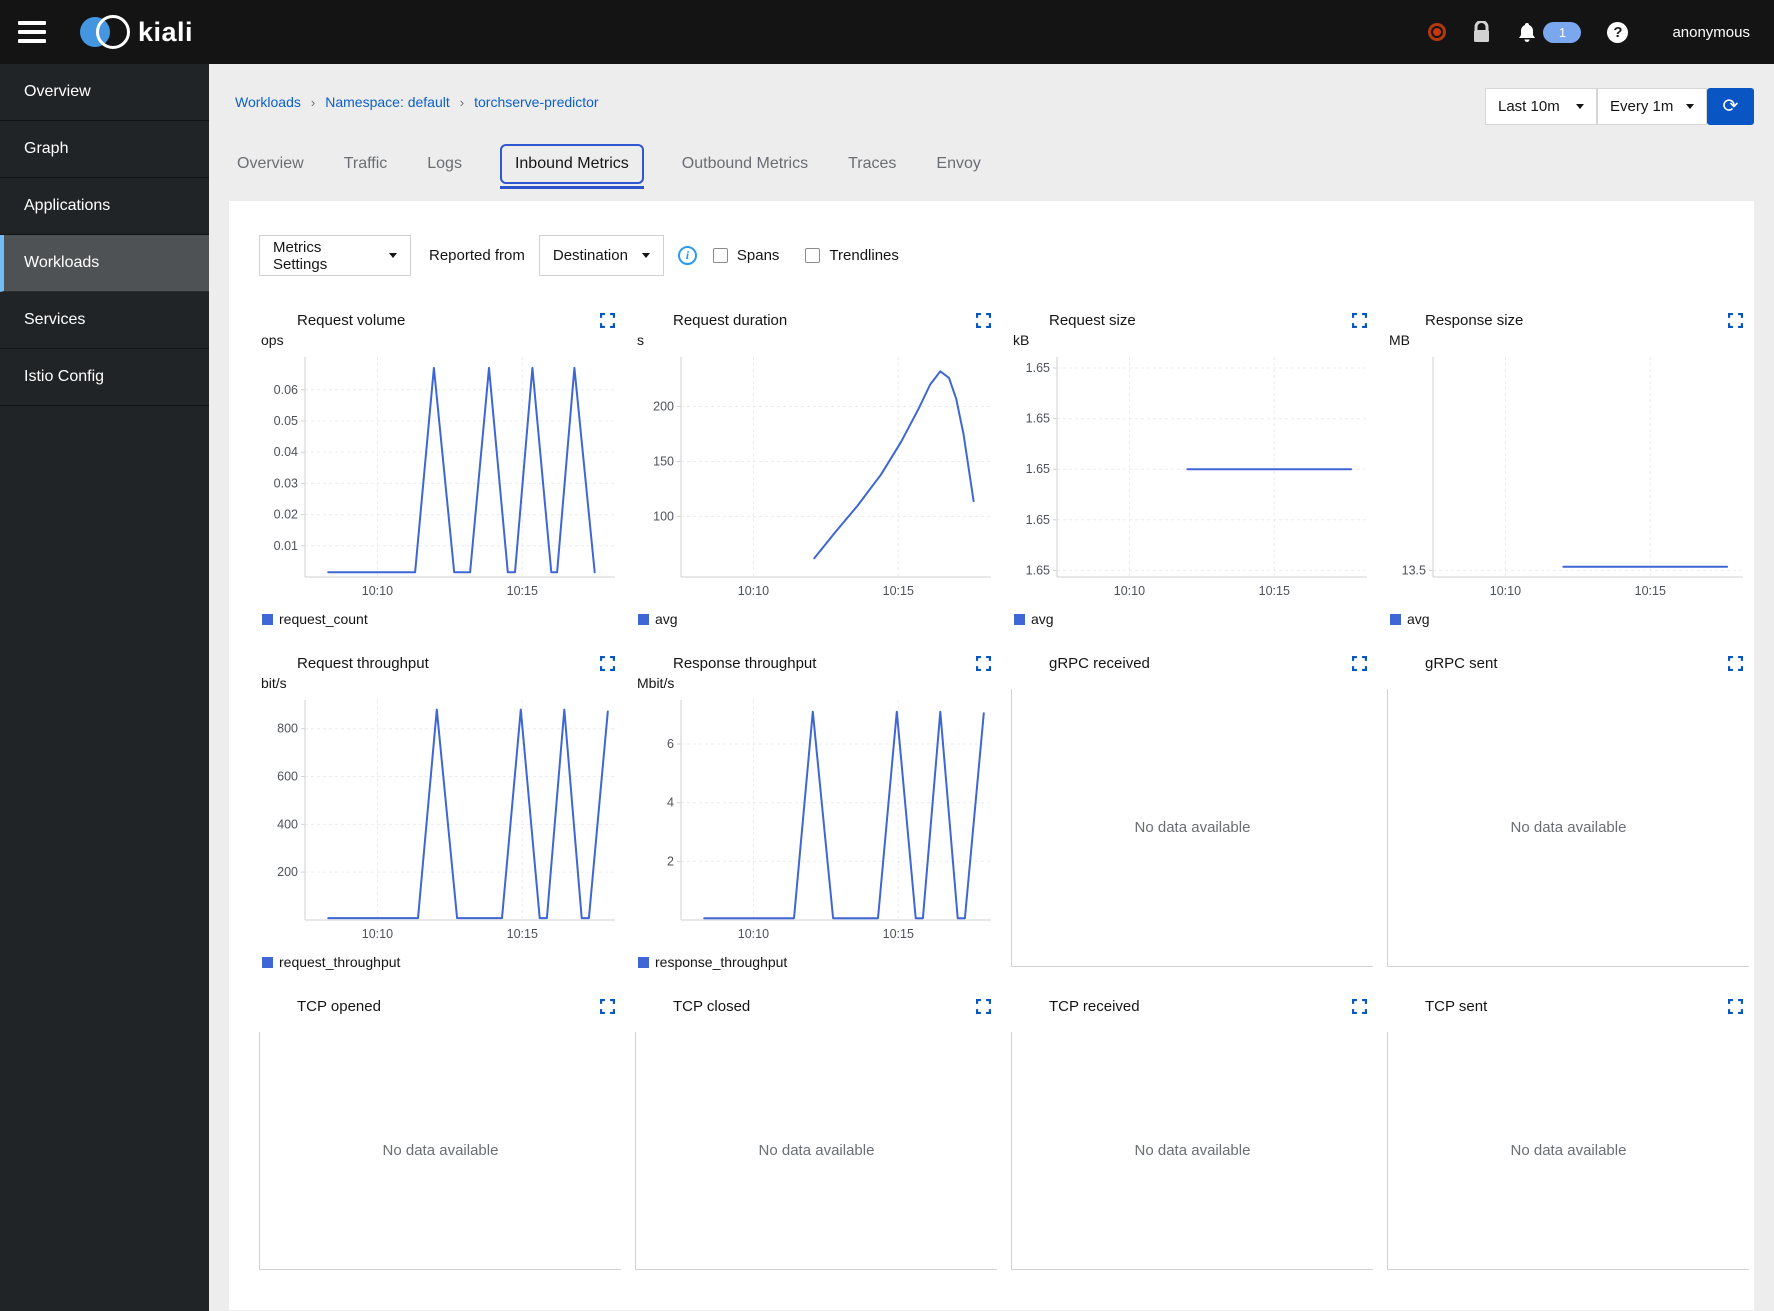 The height and width of the screenshot is (1311, 1774). Describe the element at coordinates (670, 744) in the screenshot. I see `svg-text: 6` at that location.